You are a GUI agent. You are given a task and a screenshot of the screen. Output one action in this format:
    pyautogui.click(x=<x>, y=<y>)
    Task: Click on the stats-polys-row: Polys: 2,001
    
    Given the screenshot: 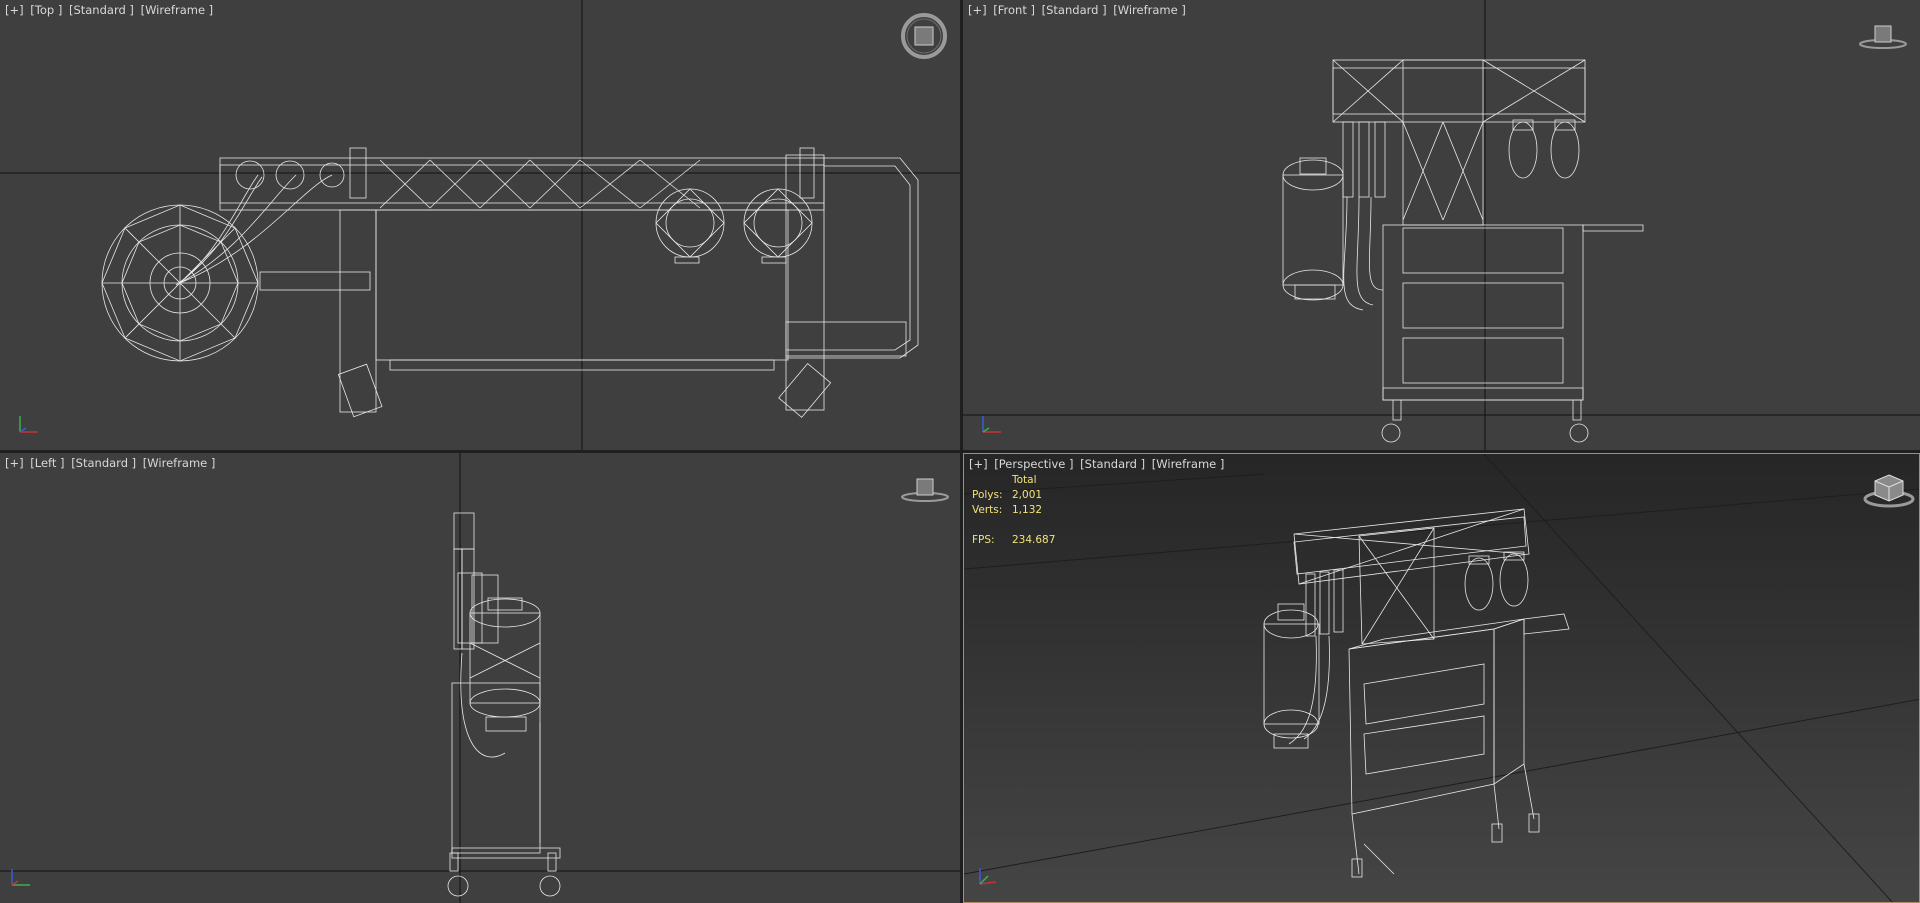 What is the action you would take?
    pyautogui.click(x=1013, y=495)
    